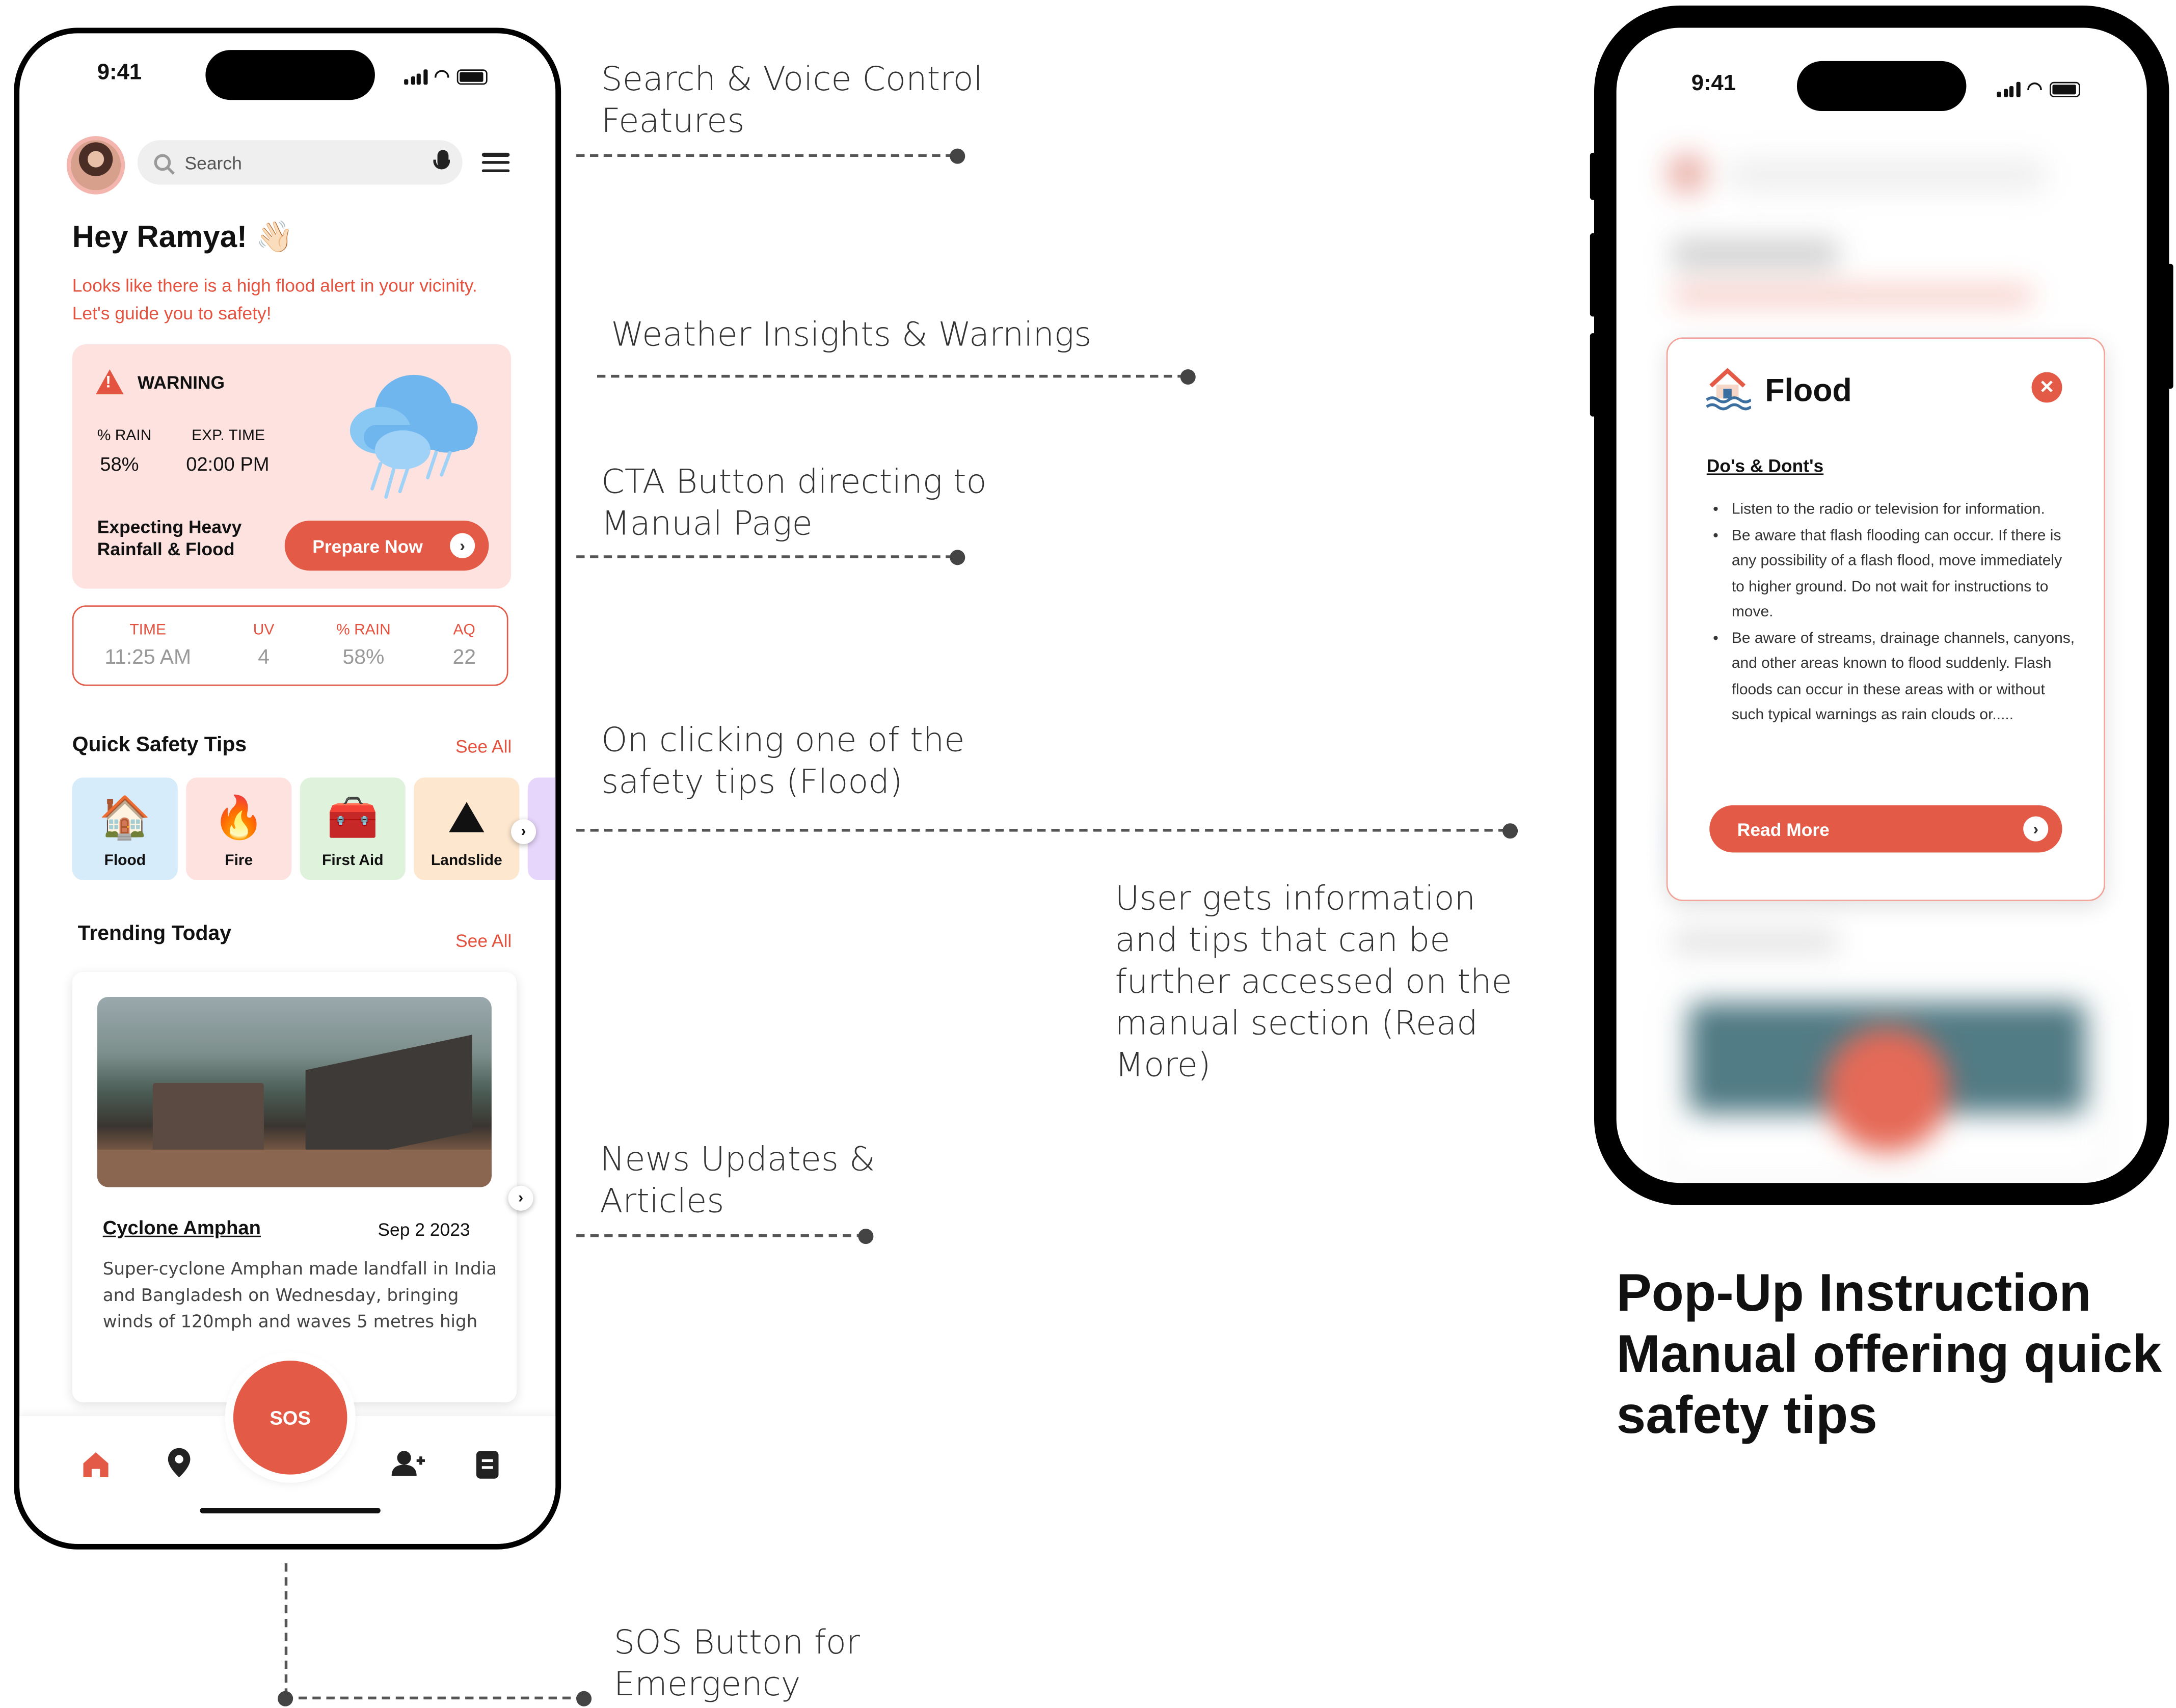  Describe the element at coordinates (415, 76) in the screenshot. I see `signal-icon` at that location.